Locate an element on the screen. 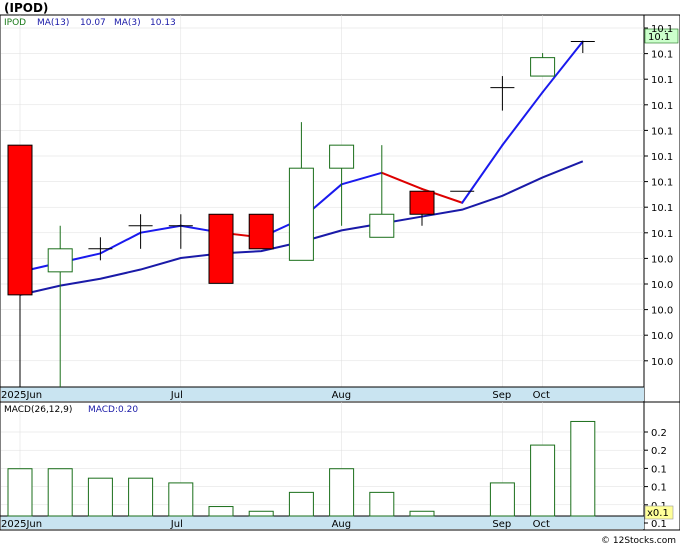  macd-xtick-label: Sep is located at coordinates (501, 524).